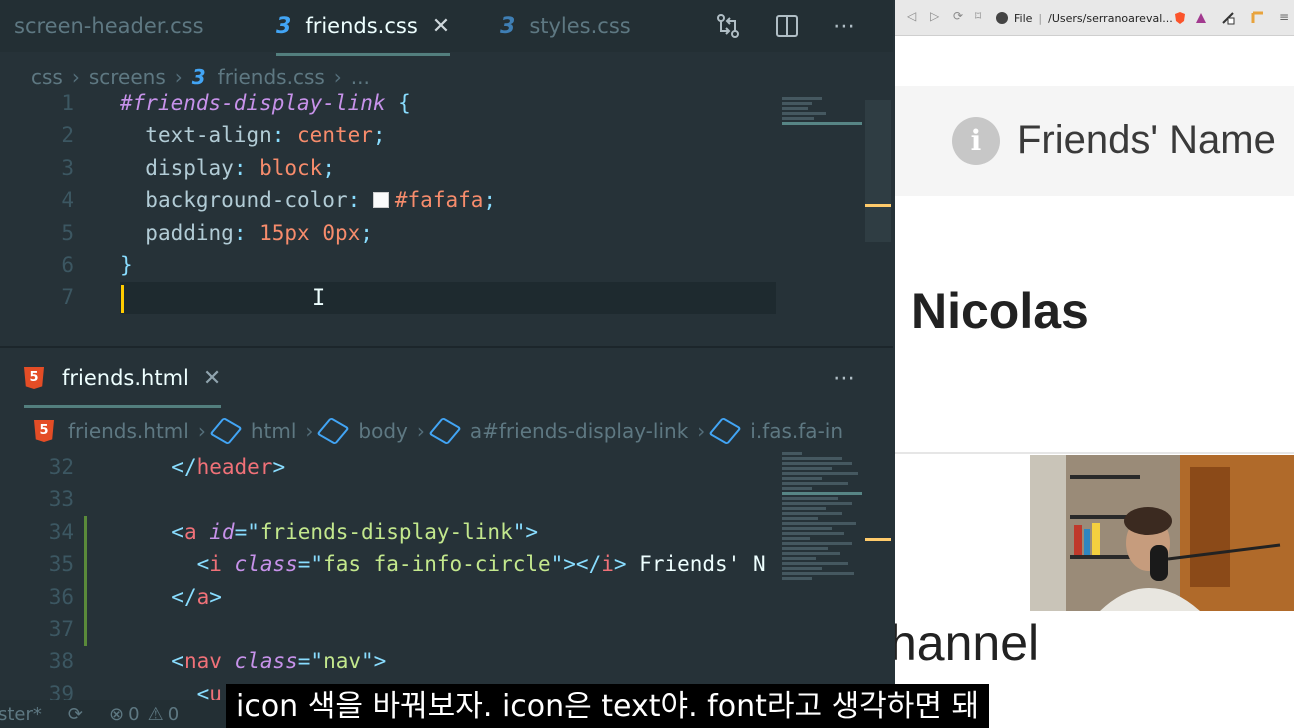 The width and height of the screenshot is (1294, 728). Describe the element at coordinates (728, 26) in the screenshot. I see `compare-changes-icon` at that location.